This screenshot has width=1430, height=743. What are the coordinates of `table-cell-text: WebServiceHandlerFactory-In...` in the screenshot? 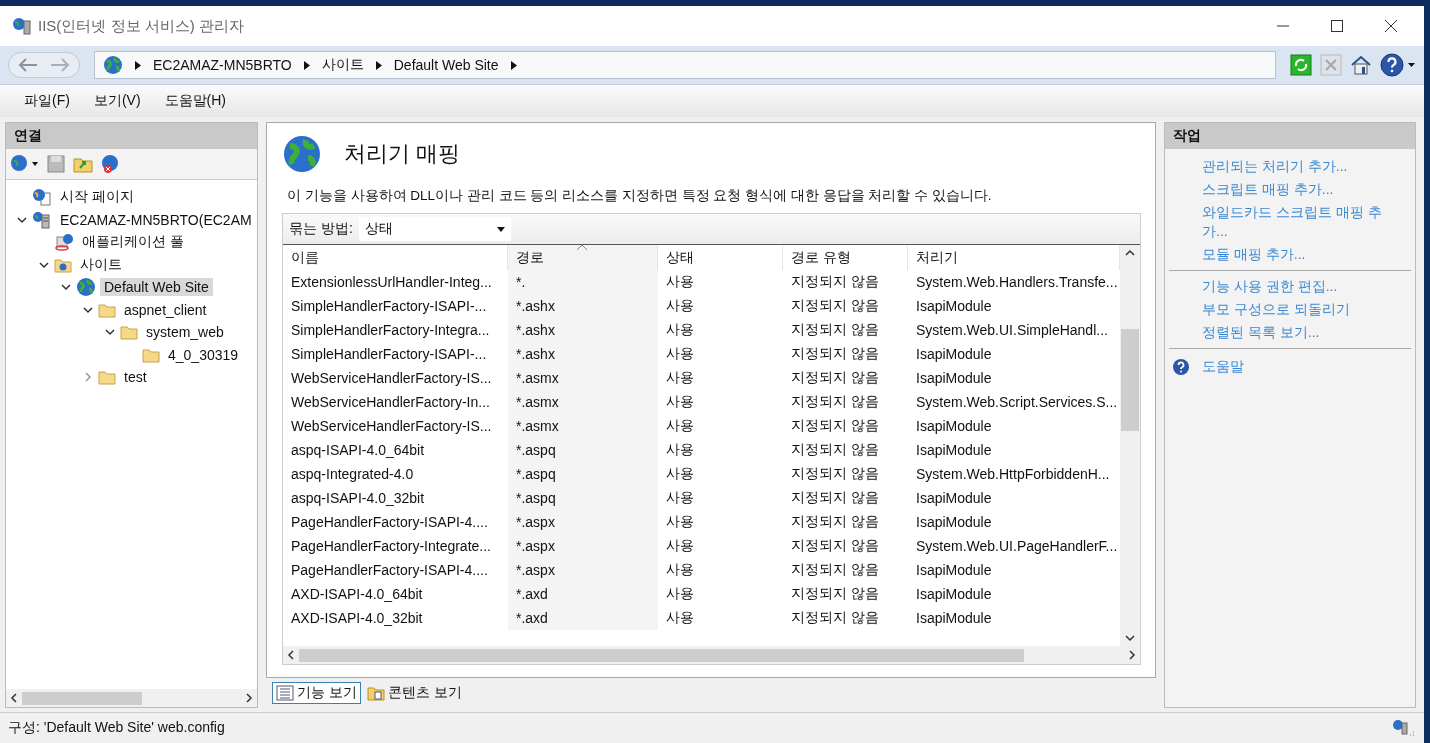 It's located at (390, 402).